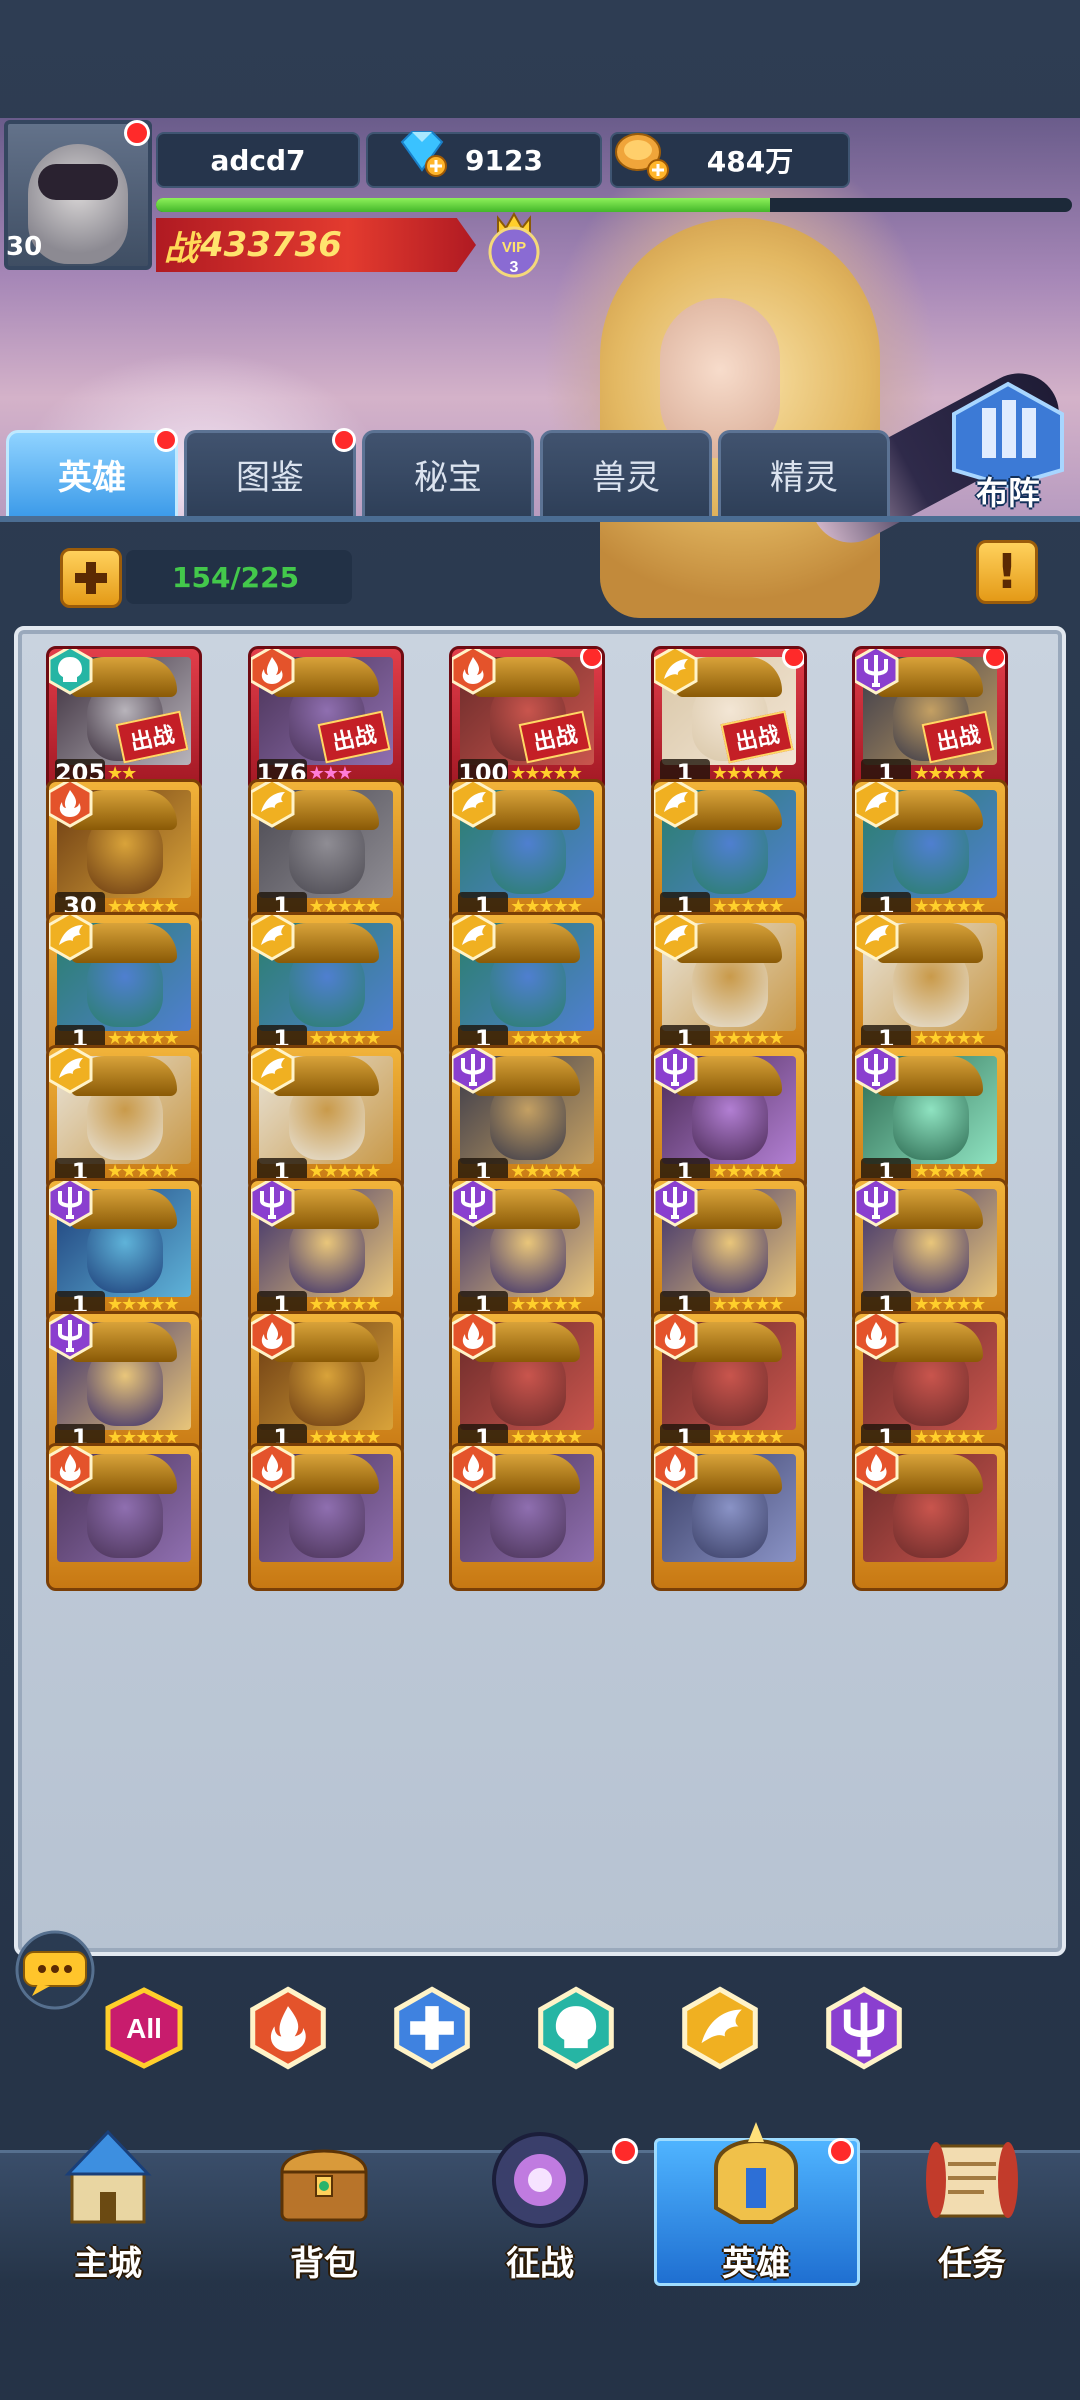  I want to click on gem-icon, so click(422, 152).